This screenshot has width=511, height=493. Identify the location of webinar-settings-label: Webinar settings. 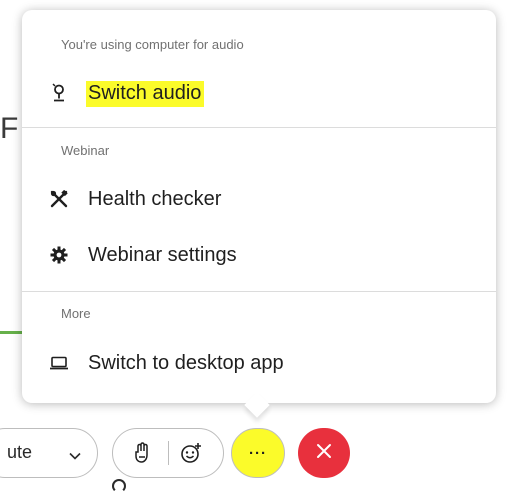
(162, 254).